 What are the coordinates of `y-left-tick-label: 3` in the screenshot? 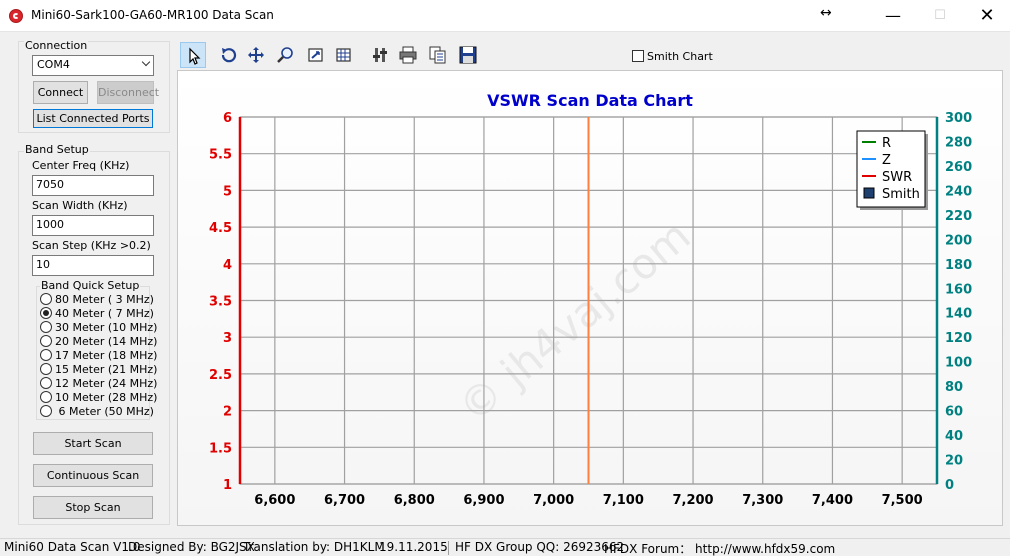 It's located at (227, 338).